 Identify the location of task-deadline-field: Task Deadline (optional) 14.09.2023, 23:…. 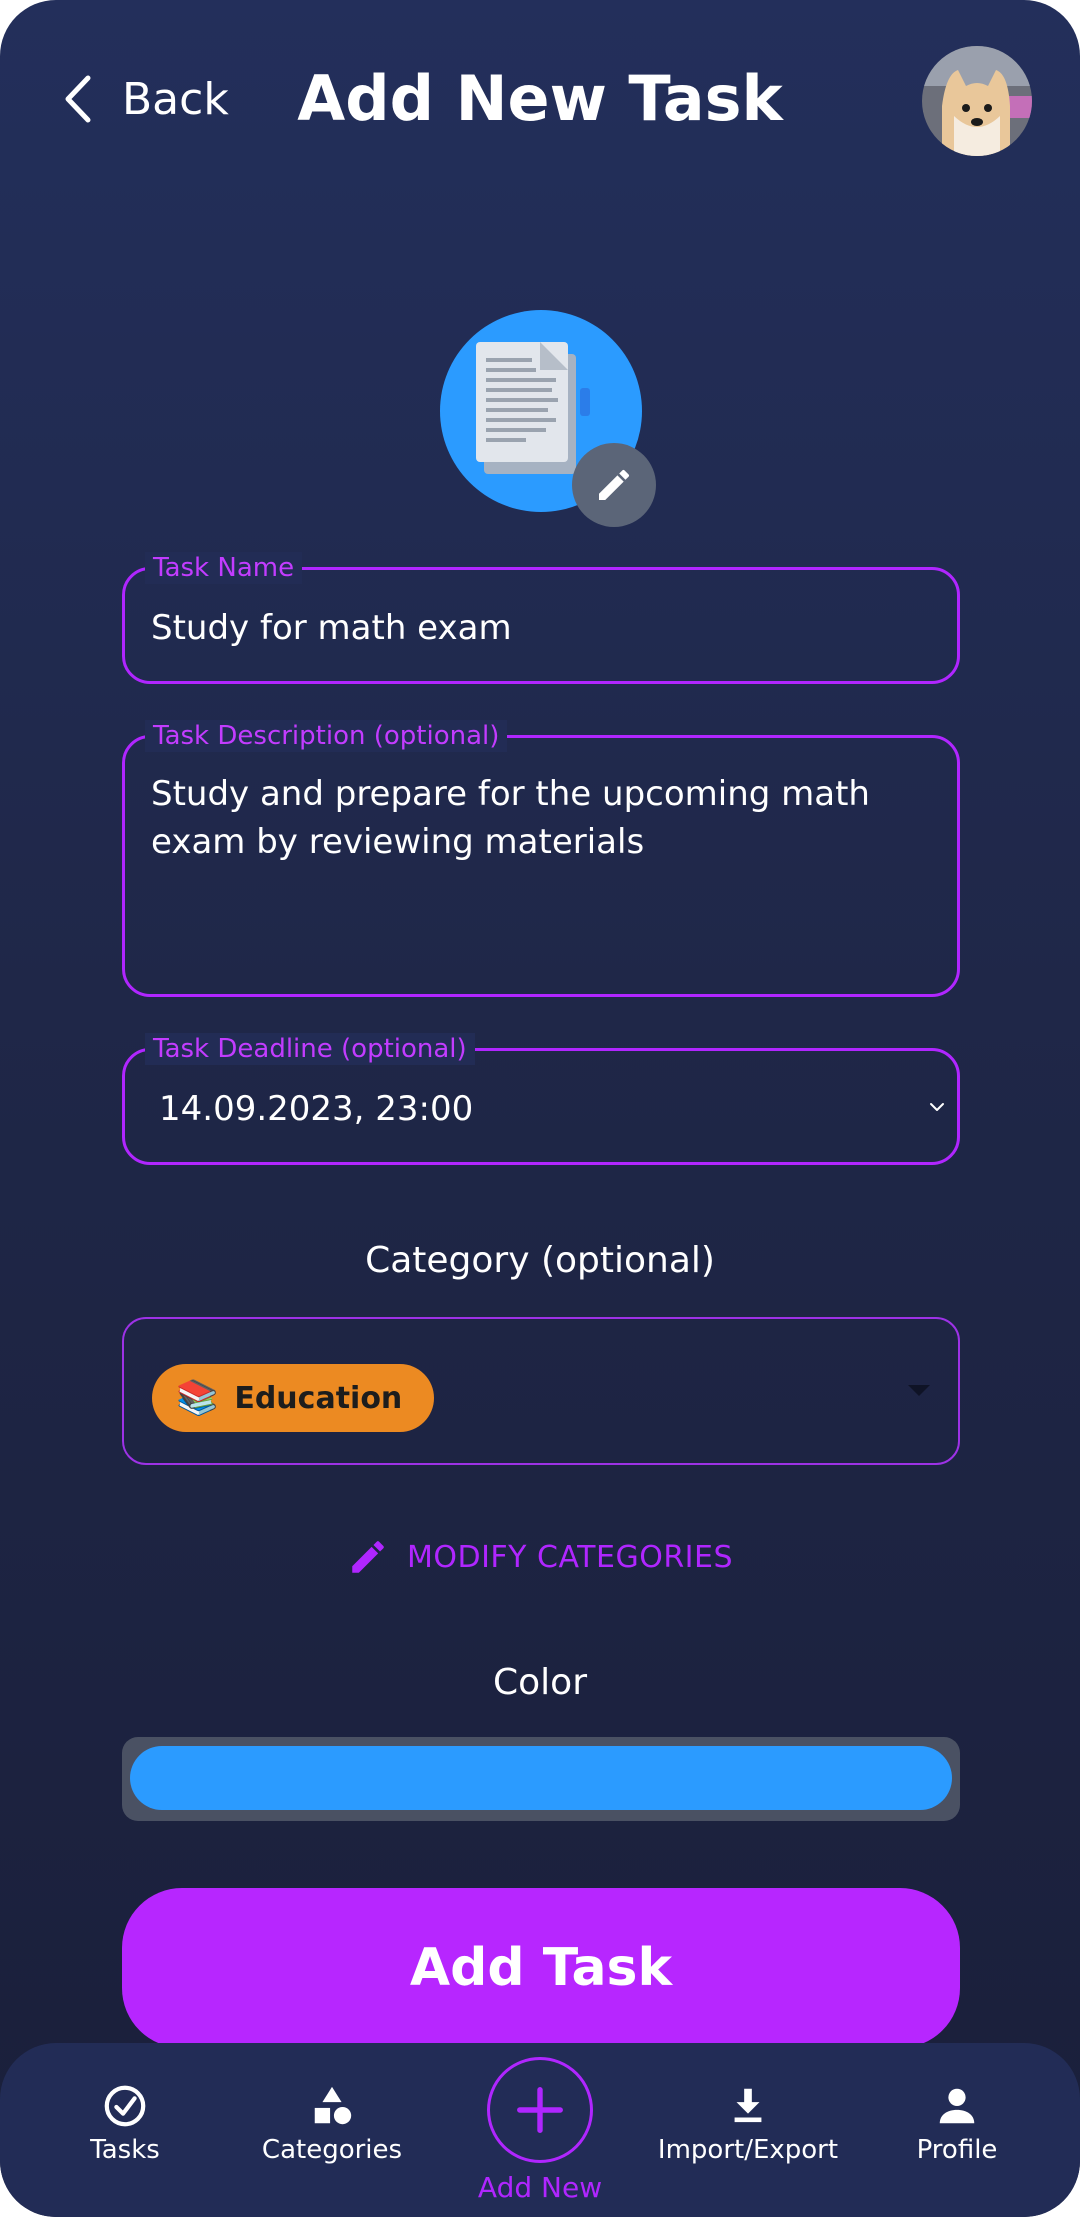
(541, 1099).